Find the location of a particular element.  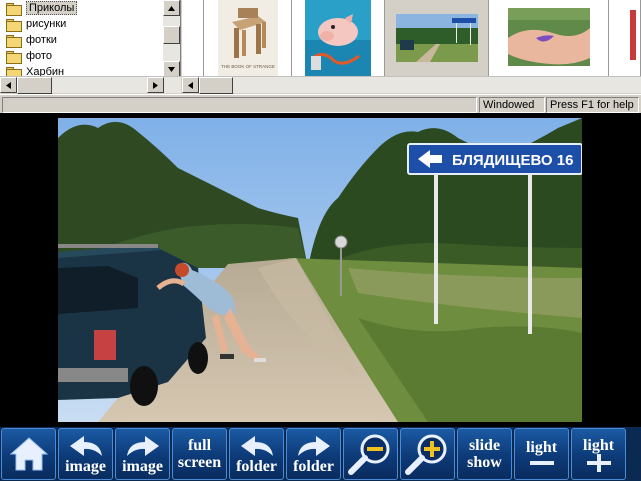

tree-vertical-scrollbar is located at coordinates (171, 38).